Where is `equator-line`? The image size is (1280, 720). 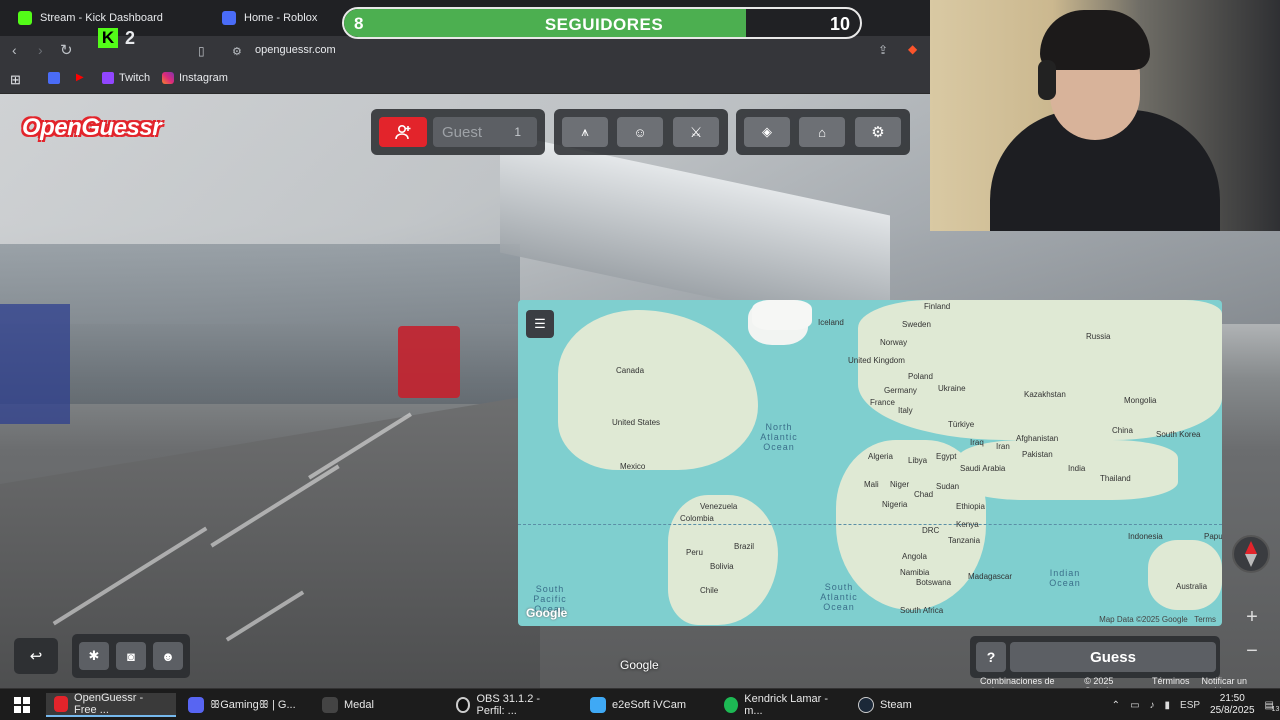 equator-line is located at coordinates (870, 524).